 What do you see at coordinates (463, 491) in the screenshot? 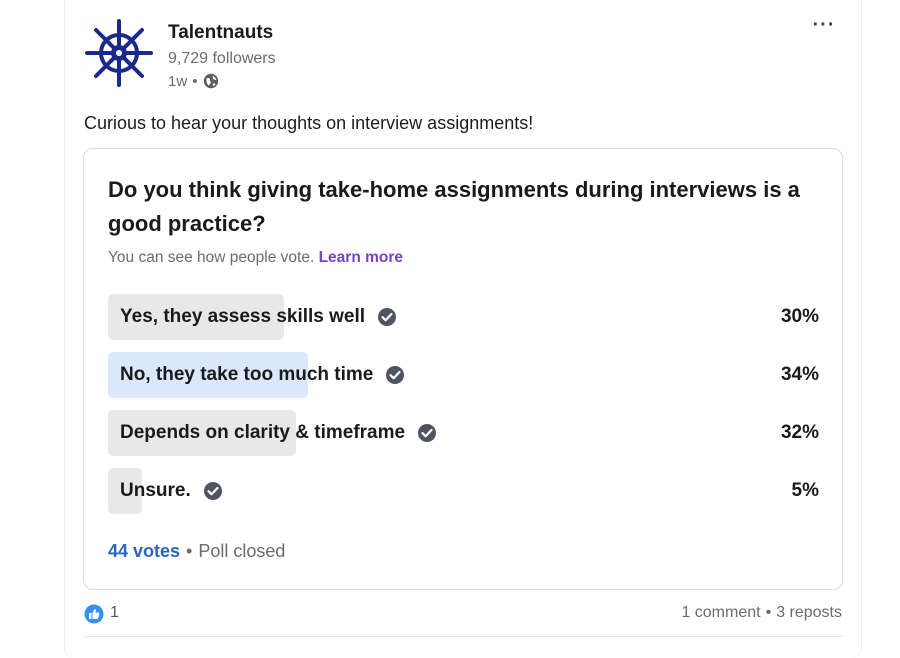
I see `poll-option: Unsure. 5%` at bounding box center [463, 491].